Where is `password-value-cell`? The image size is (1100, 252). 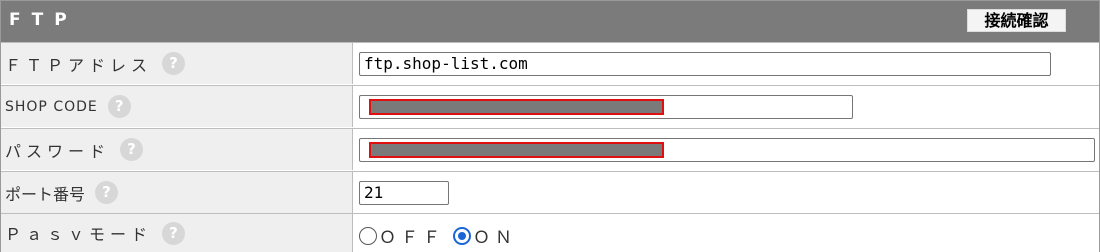
password-value-cell is located at coordinates (726, 149).